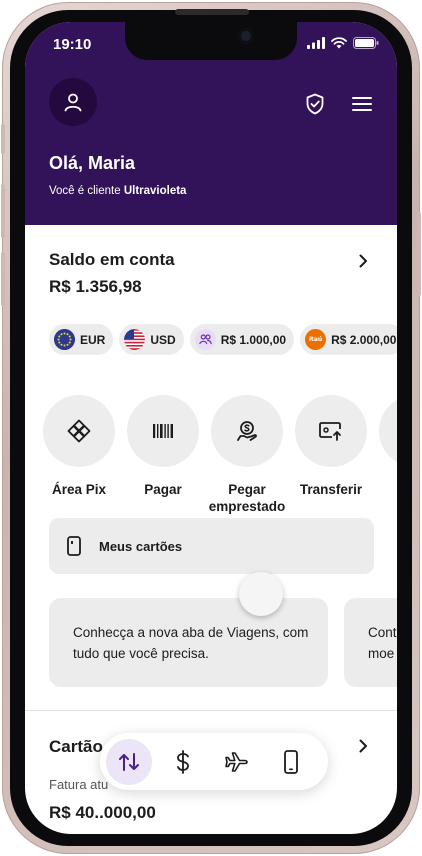 The height and width of the screenshot is (856, 422). I want to click on scroll-handle, so click(261, 594).